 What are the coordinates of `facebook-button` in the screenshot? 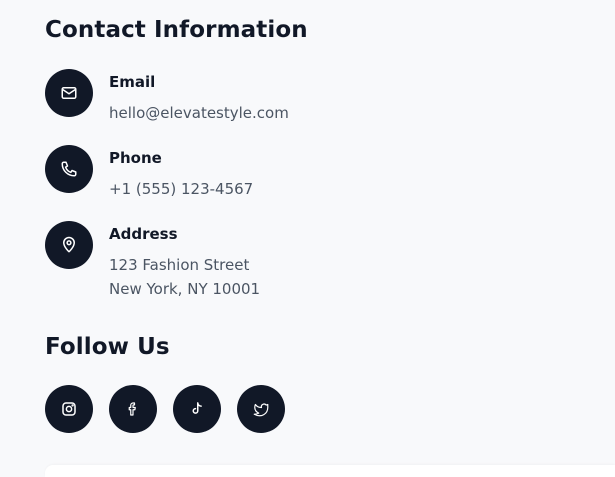 It's located at (133, 409).